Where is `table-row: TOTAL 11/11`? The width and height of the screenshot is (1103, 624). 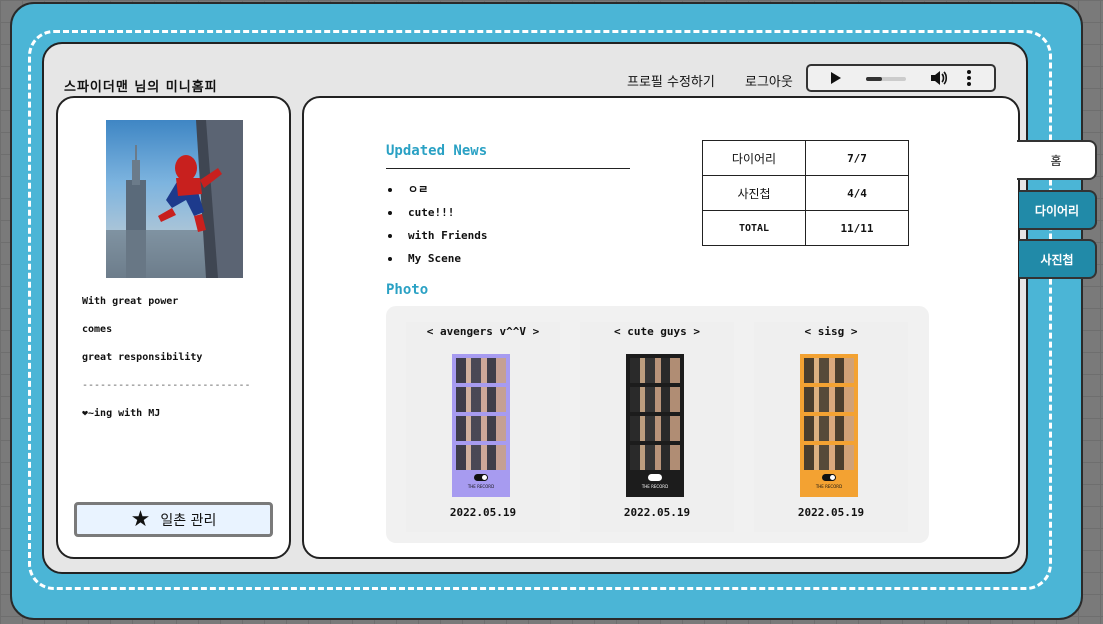
table-row: TOTAL 11/11 is located at coordinates (805, 228).